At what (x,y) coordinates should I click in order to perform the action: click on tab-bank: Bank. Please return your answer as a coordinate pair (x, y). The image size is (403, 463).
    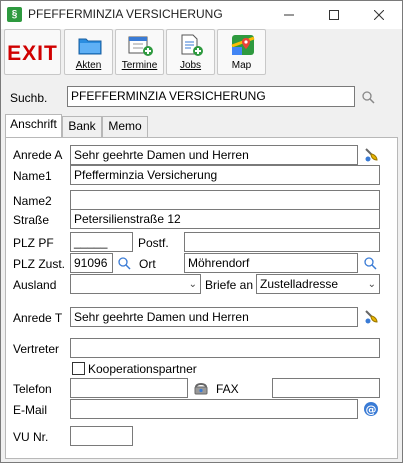
    Looking at the image, I should click on (82, 126).